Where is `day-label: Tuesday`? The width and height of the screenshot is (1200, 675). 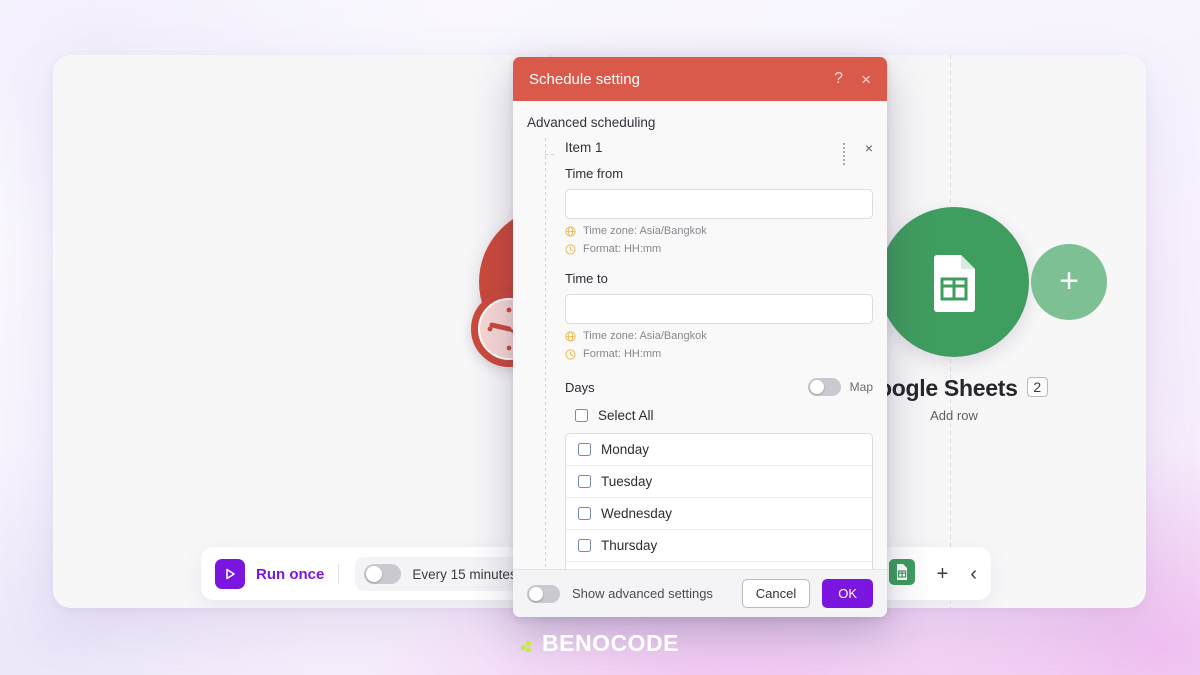
day-label: Tuesday is located at coordinates (627, 481).